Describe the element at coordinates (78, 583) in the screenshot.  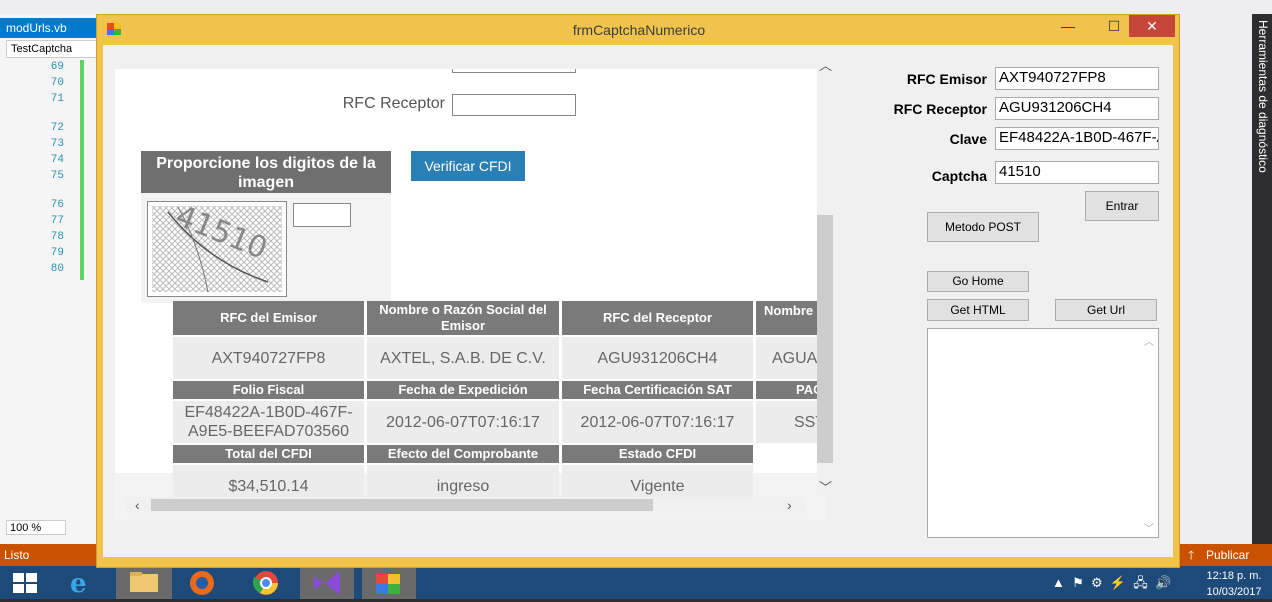
I see `svg-text: e` at that location.